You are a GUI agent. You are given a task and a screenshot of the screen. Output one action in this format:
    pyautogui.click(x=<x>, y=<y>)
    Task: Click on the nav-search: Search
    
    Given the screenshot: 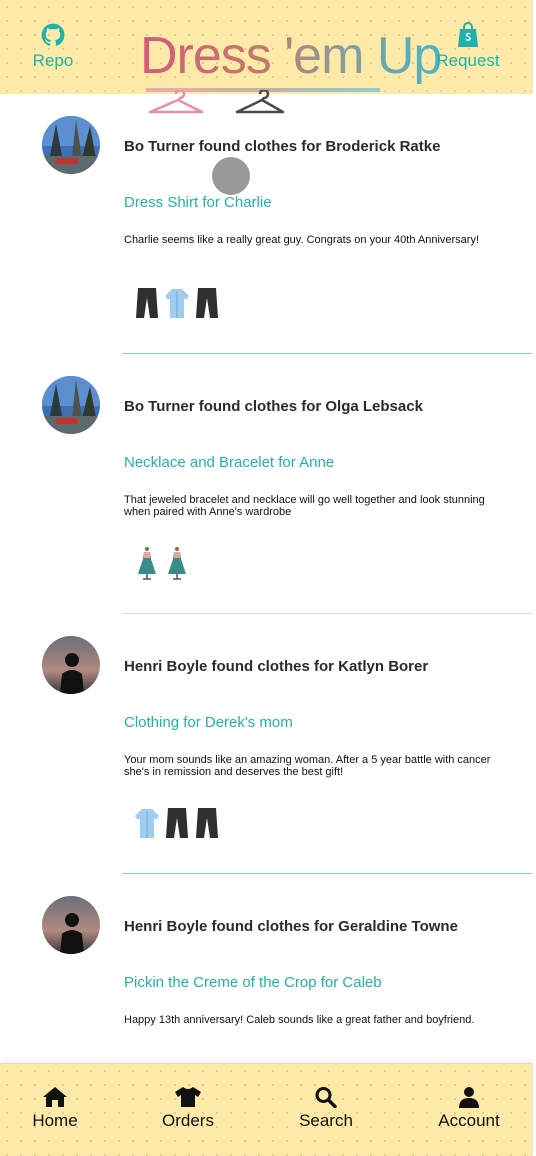 What is the action you would take?
    pyautogui.click(x=326, y=1108)
    